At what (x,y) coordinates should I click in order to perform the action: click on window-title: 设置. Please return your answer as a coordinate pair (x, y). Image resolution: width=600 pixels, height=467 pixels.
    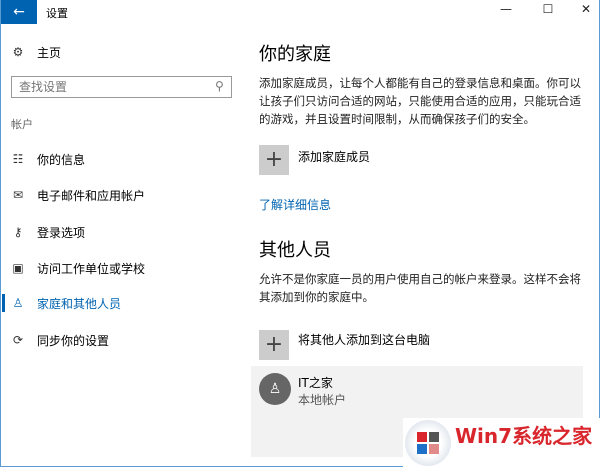
    Looking at the image, I should click on (57, 13).